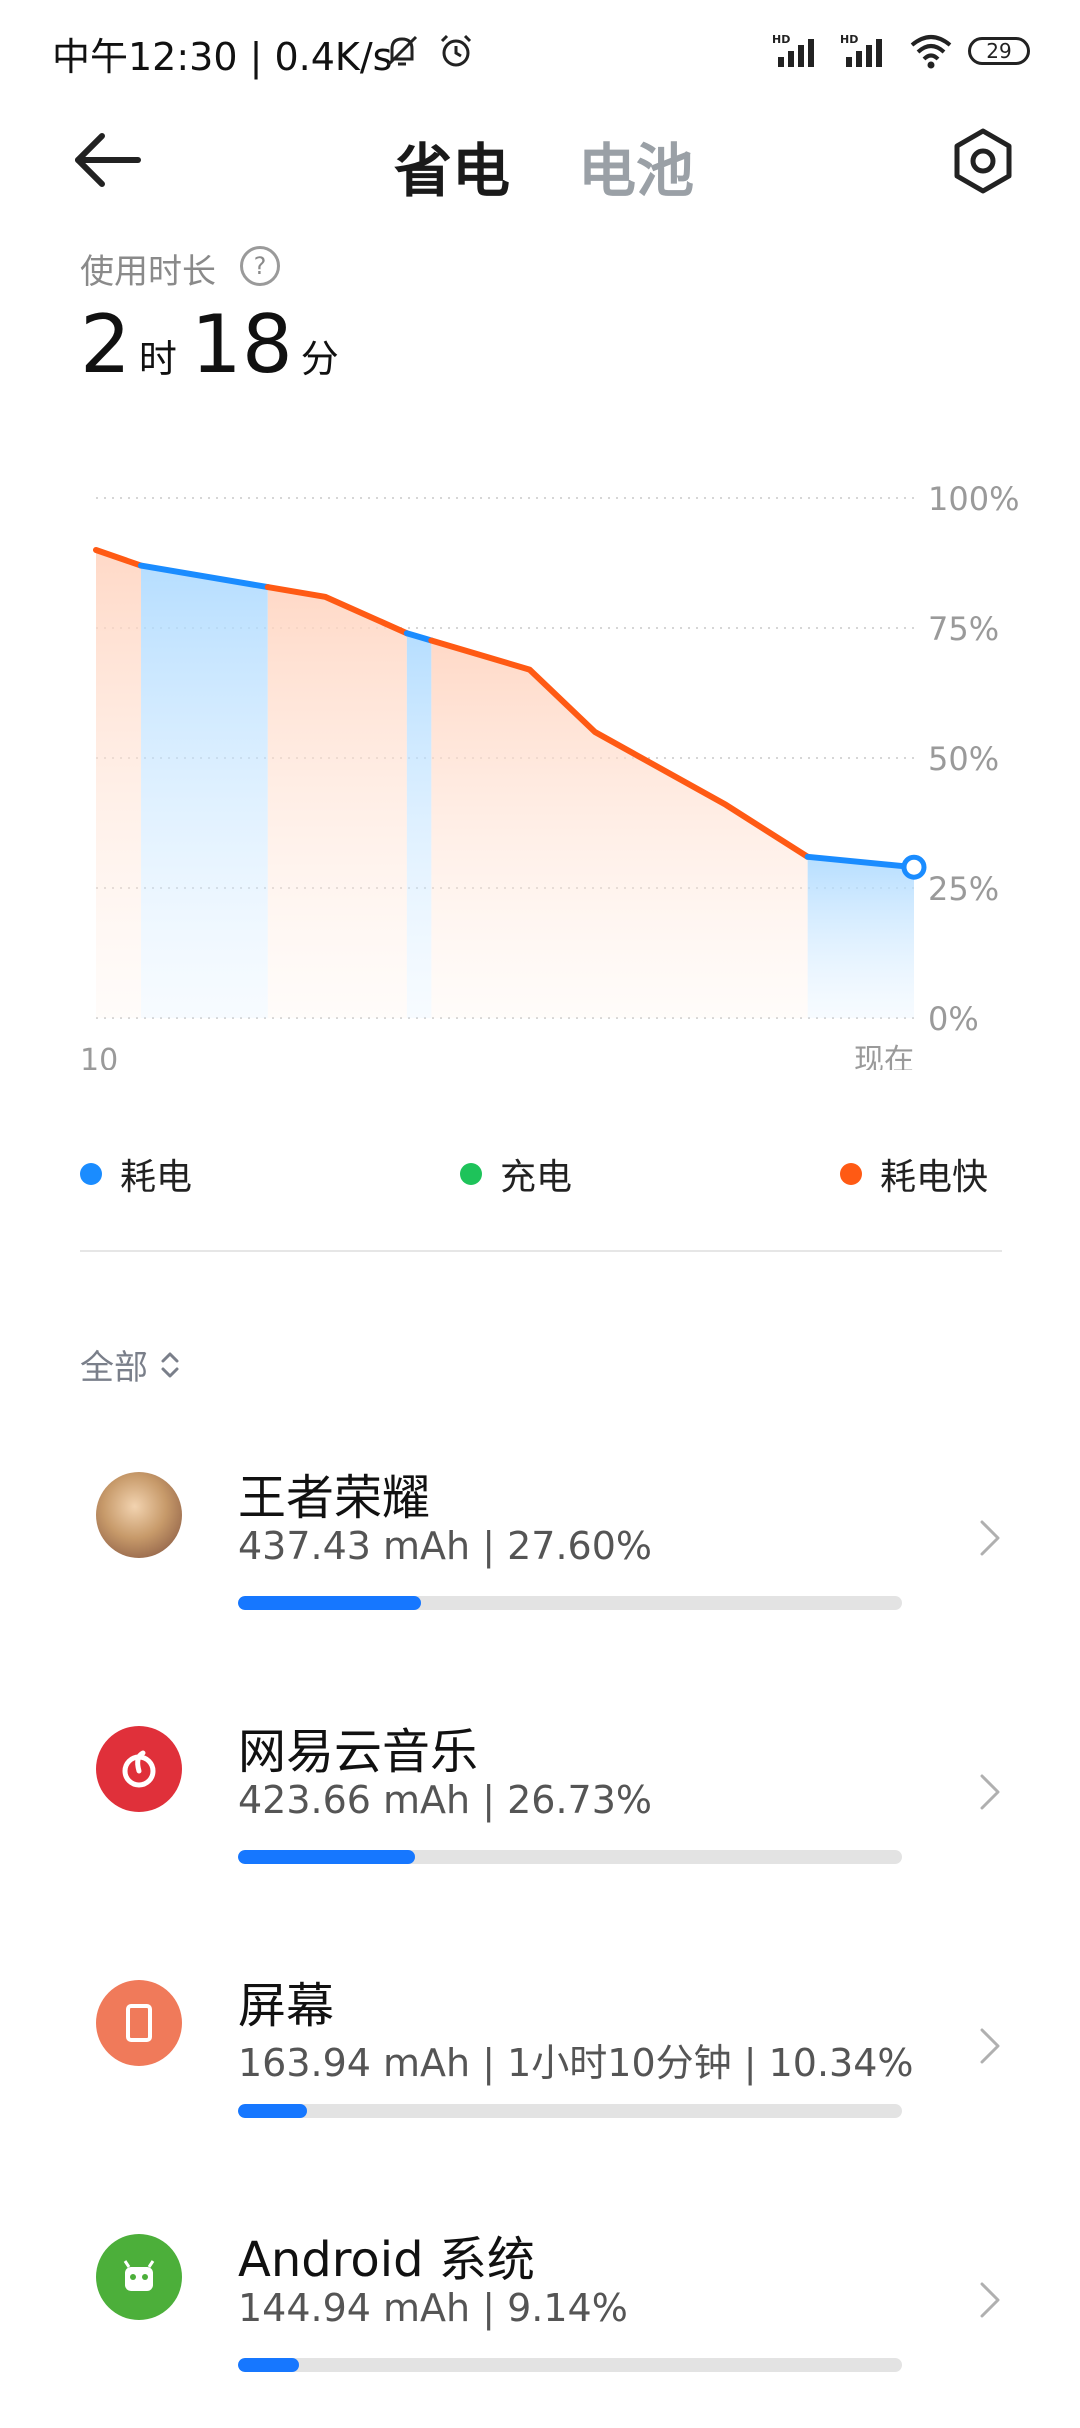 Image resolution: width=1080 pixels, height=2428 pixels. I want to click on legend-label-fast-drain: 耗电快, so click(934, 1177).